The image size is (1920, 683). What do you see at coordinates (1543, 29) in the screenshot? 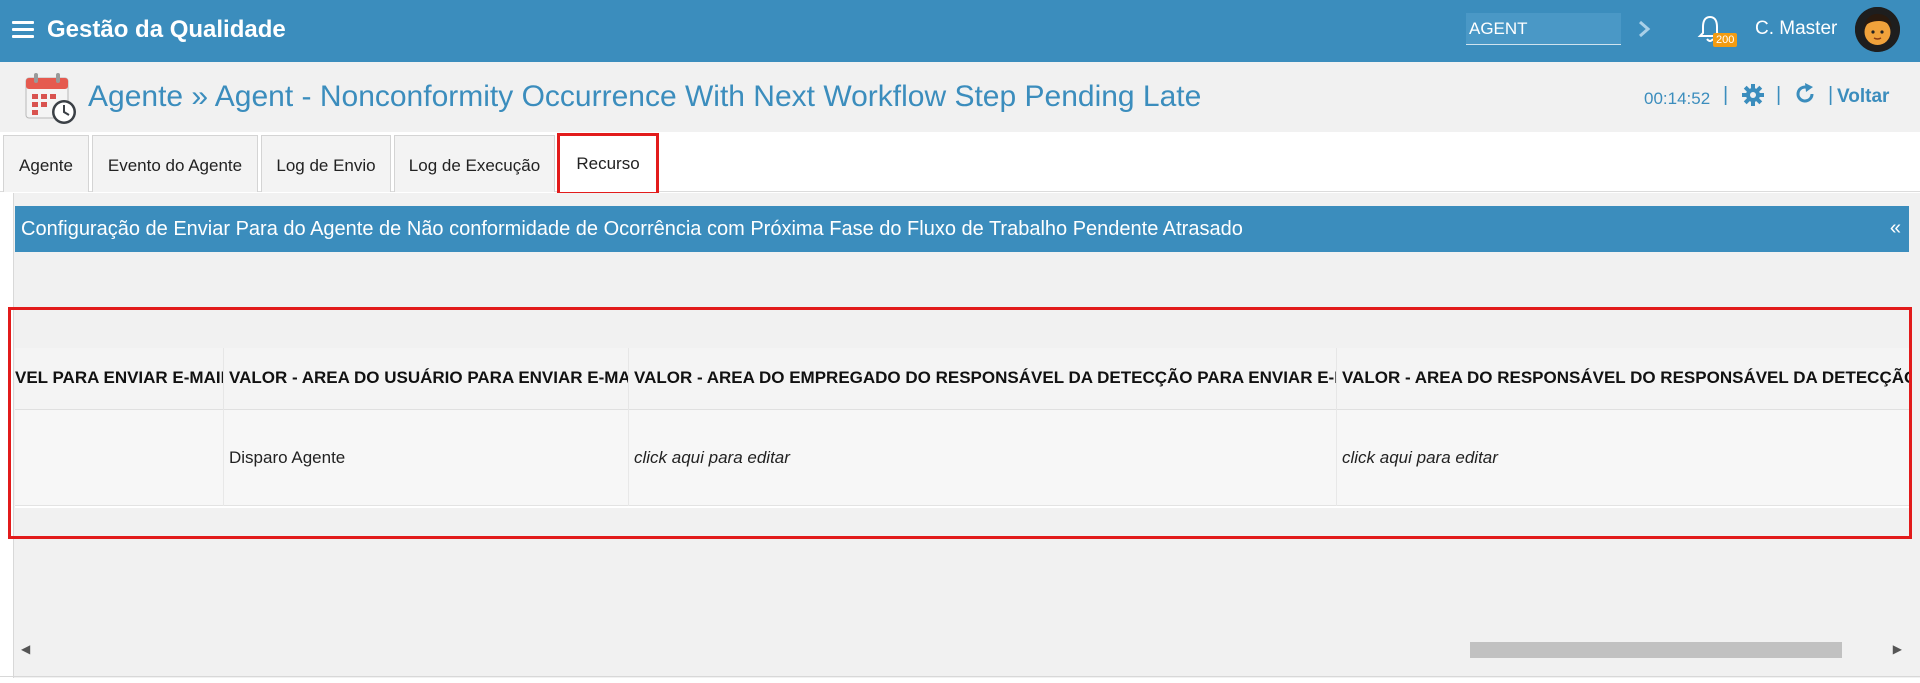
I see `search-input: AGENT` at bounding box center [1543, 29].